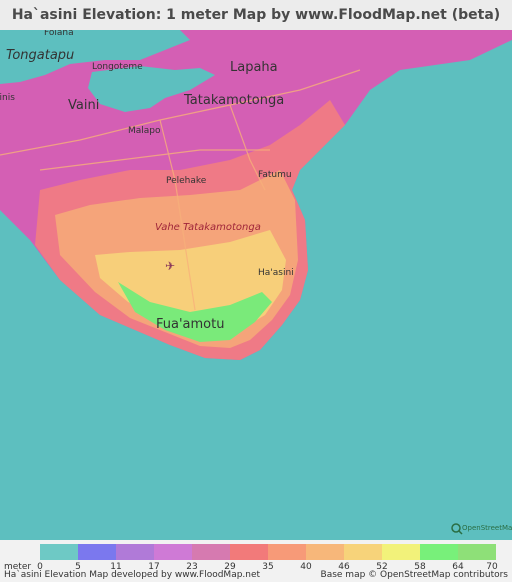  Describe the element at coordinates (487, 528) in the screenshot. I see `osm-logo-text: OpenStreetMap` at that location.